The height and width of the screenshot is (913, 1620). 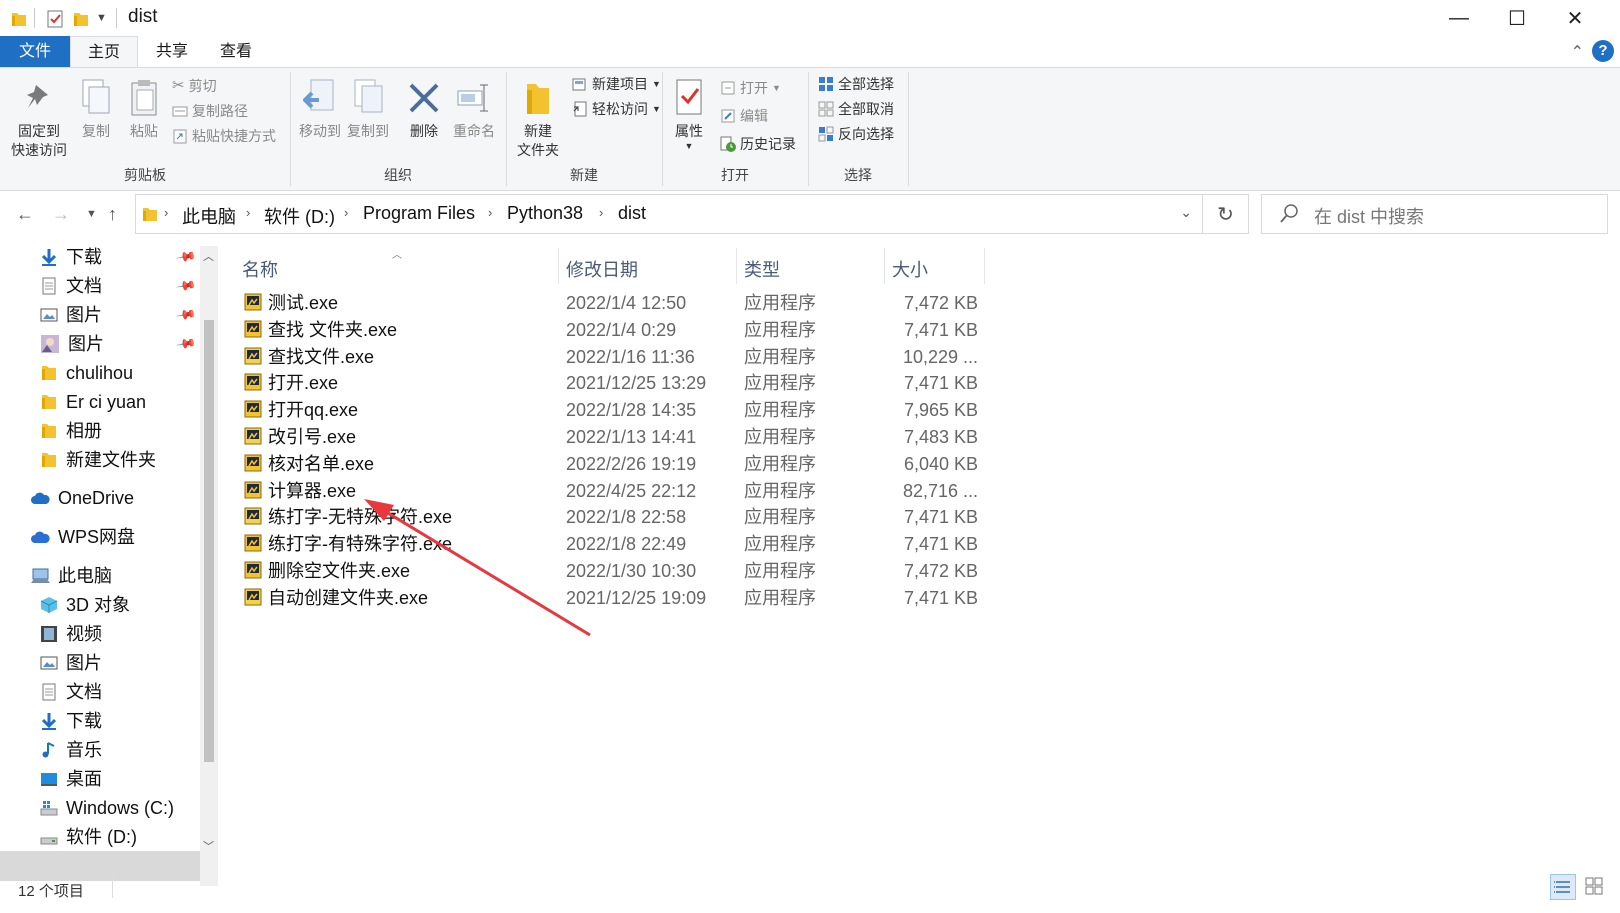 What do you see at coordinates (71, 721) in the screenshot?
I see `sidebar-item-pc-downloads: 下载` at bounding box center [71, 721].